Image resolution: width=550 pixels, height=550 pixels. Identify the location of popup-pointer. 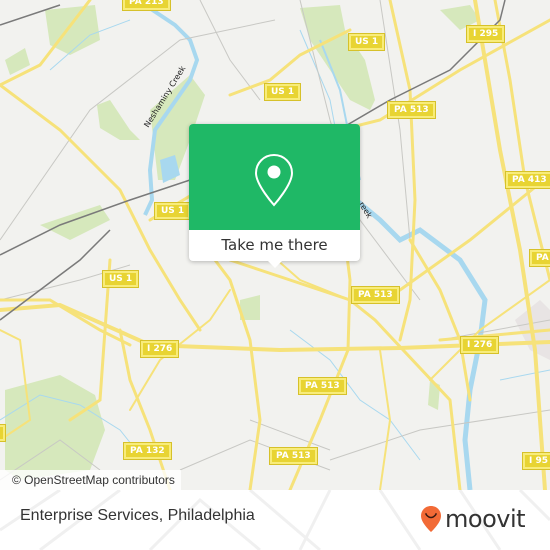
(275, 264).